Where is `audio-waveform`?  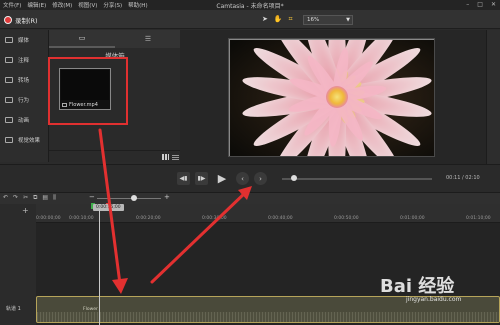 audio-waveform is located at coordinates (268, 317).